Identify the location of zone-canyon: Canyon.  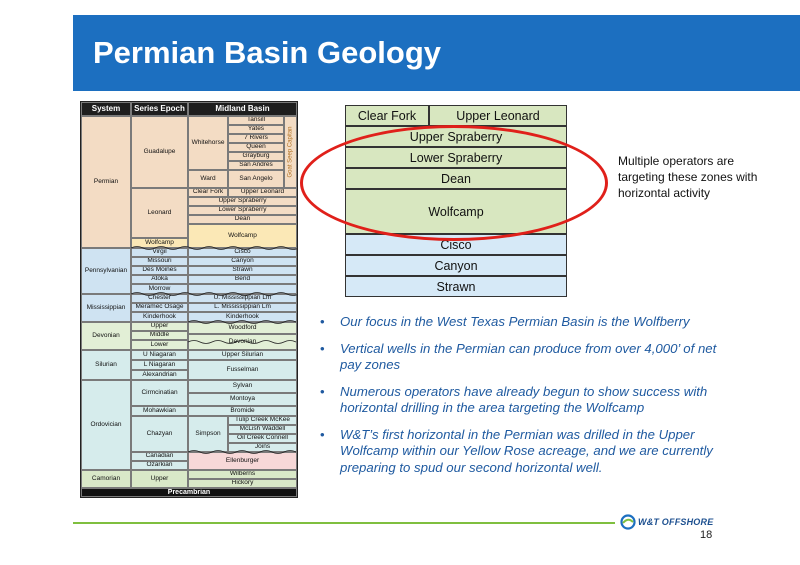
(456, 265).